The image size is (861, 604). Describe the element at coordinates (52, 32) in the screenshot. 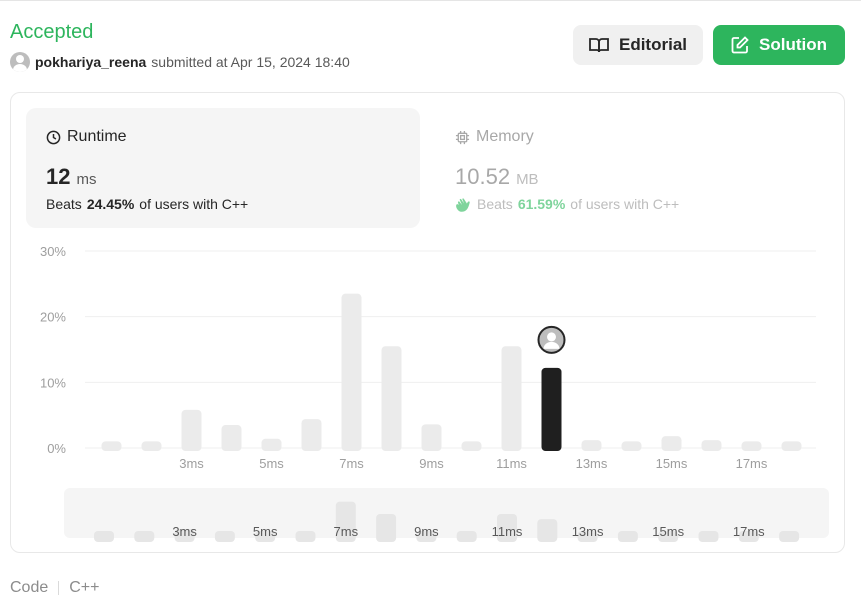

I see `submission-status: Accepted` at that location.